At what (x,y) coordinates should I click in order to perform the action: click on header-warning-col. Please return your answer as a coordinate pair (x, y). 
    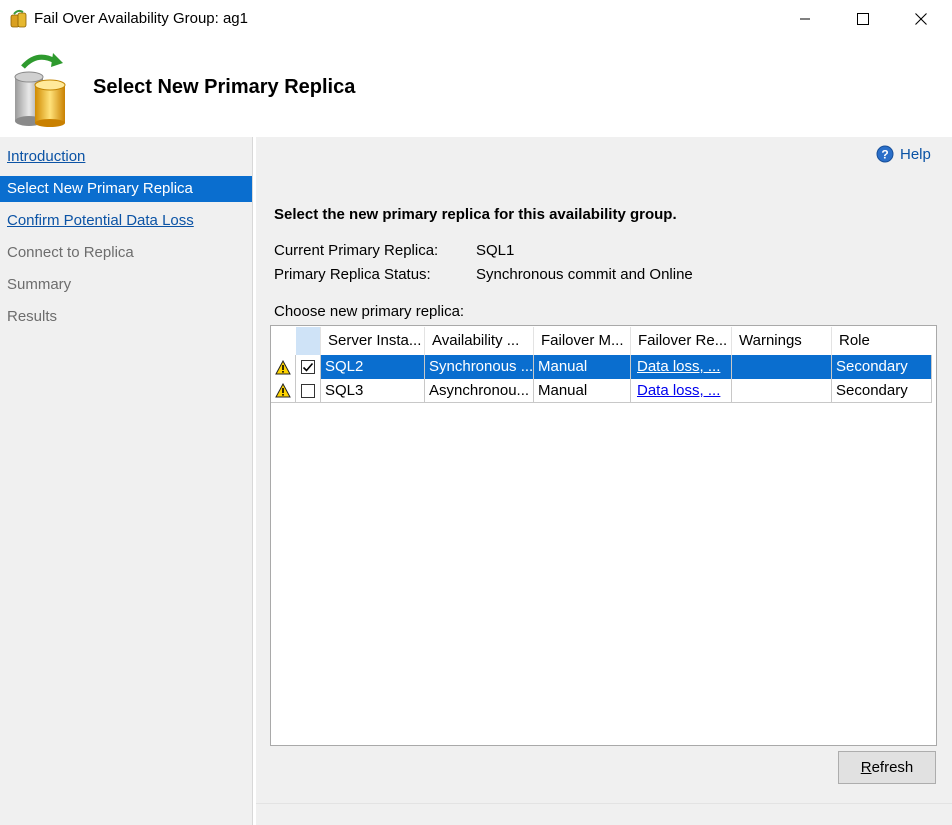
    Looking at the image, I should click on (283, 341).